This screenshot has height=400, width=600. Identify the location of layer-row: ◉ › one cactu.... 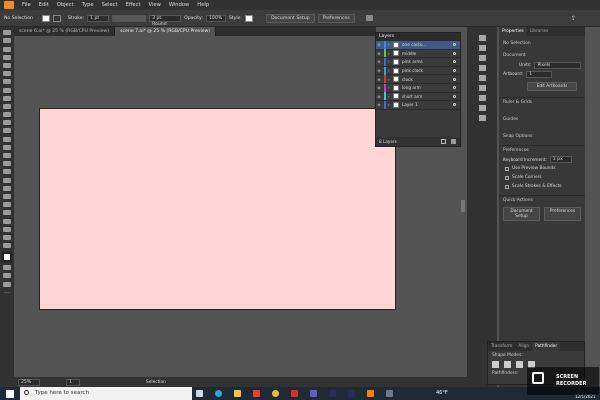
(418, 45).